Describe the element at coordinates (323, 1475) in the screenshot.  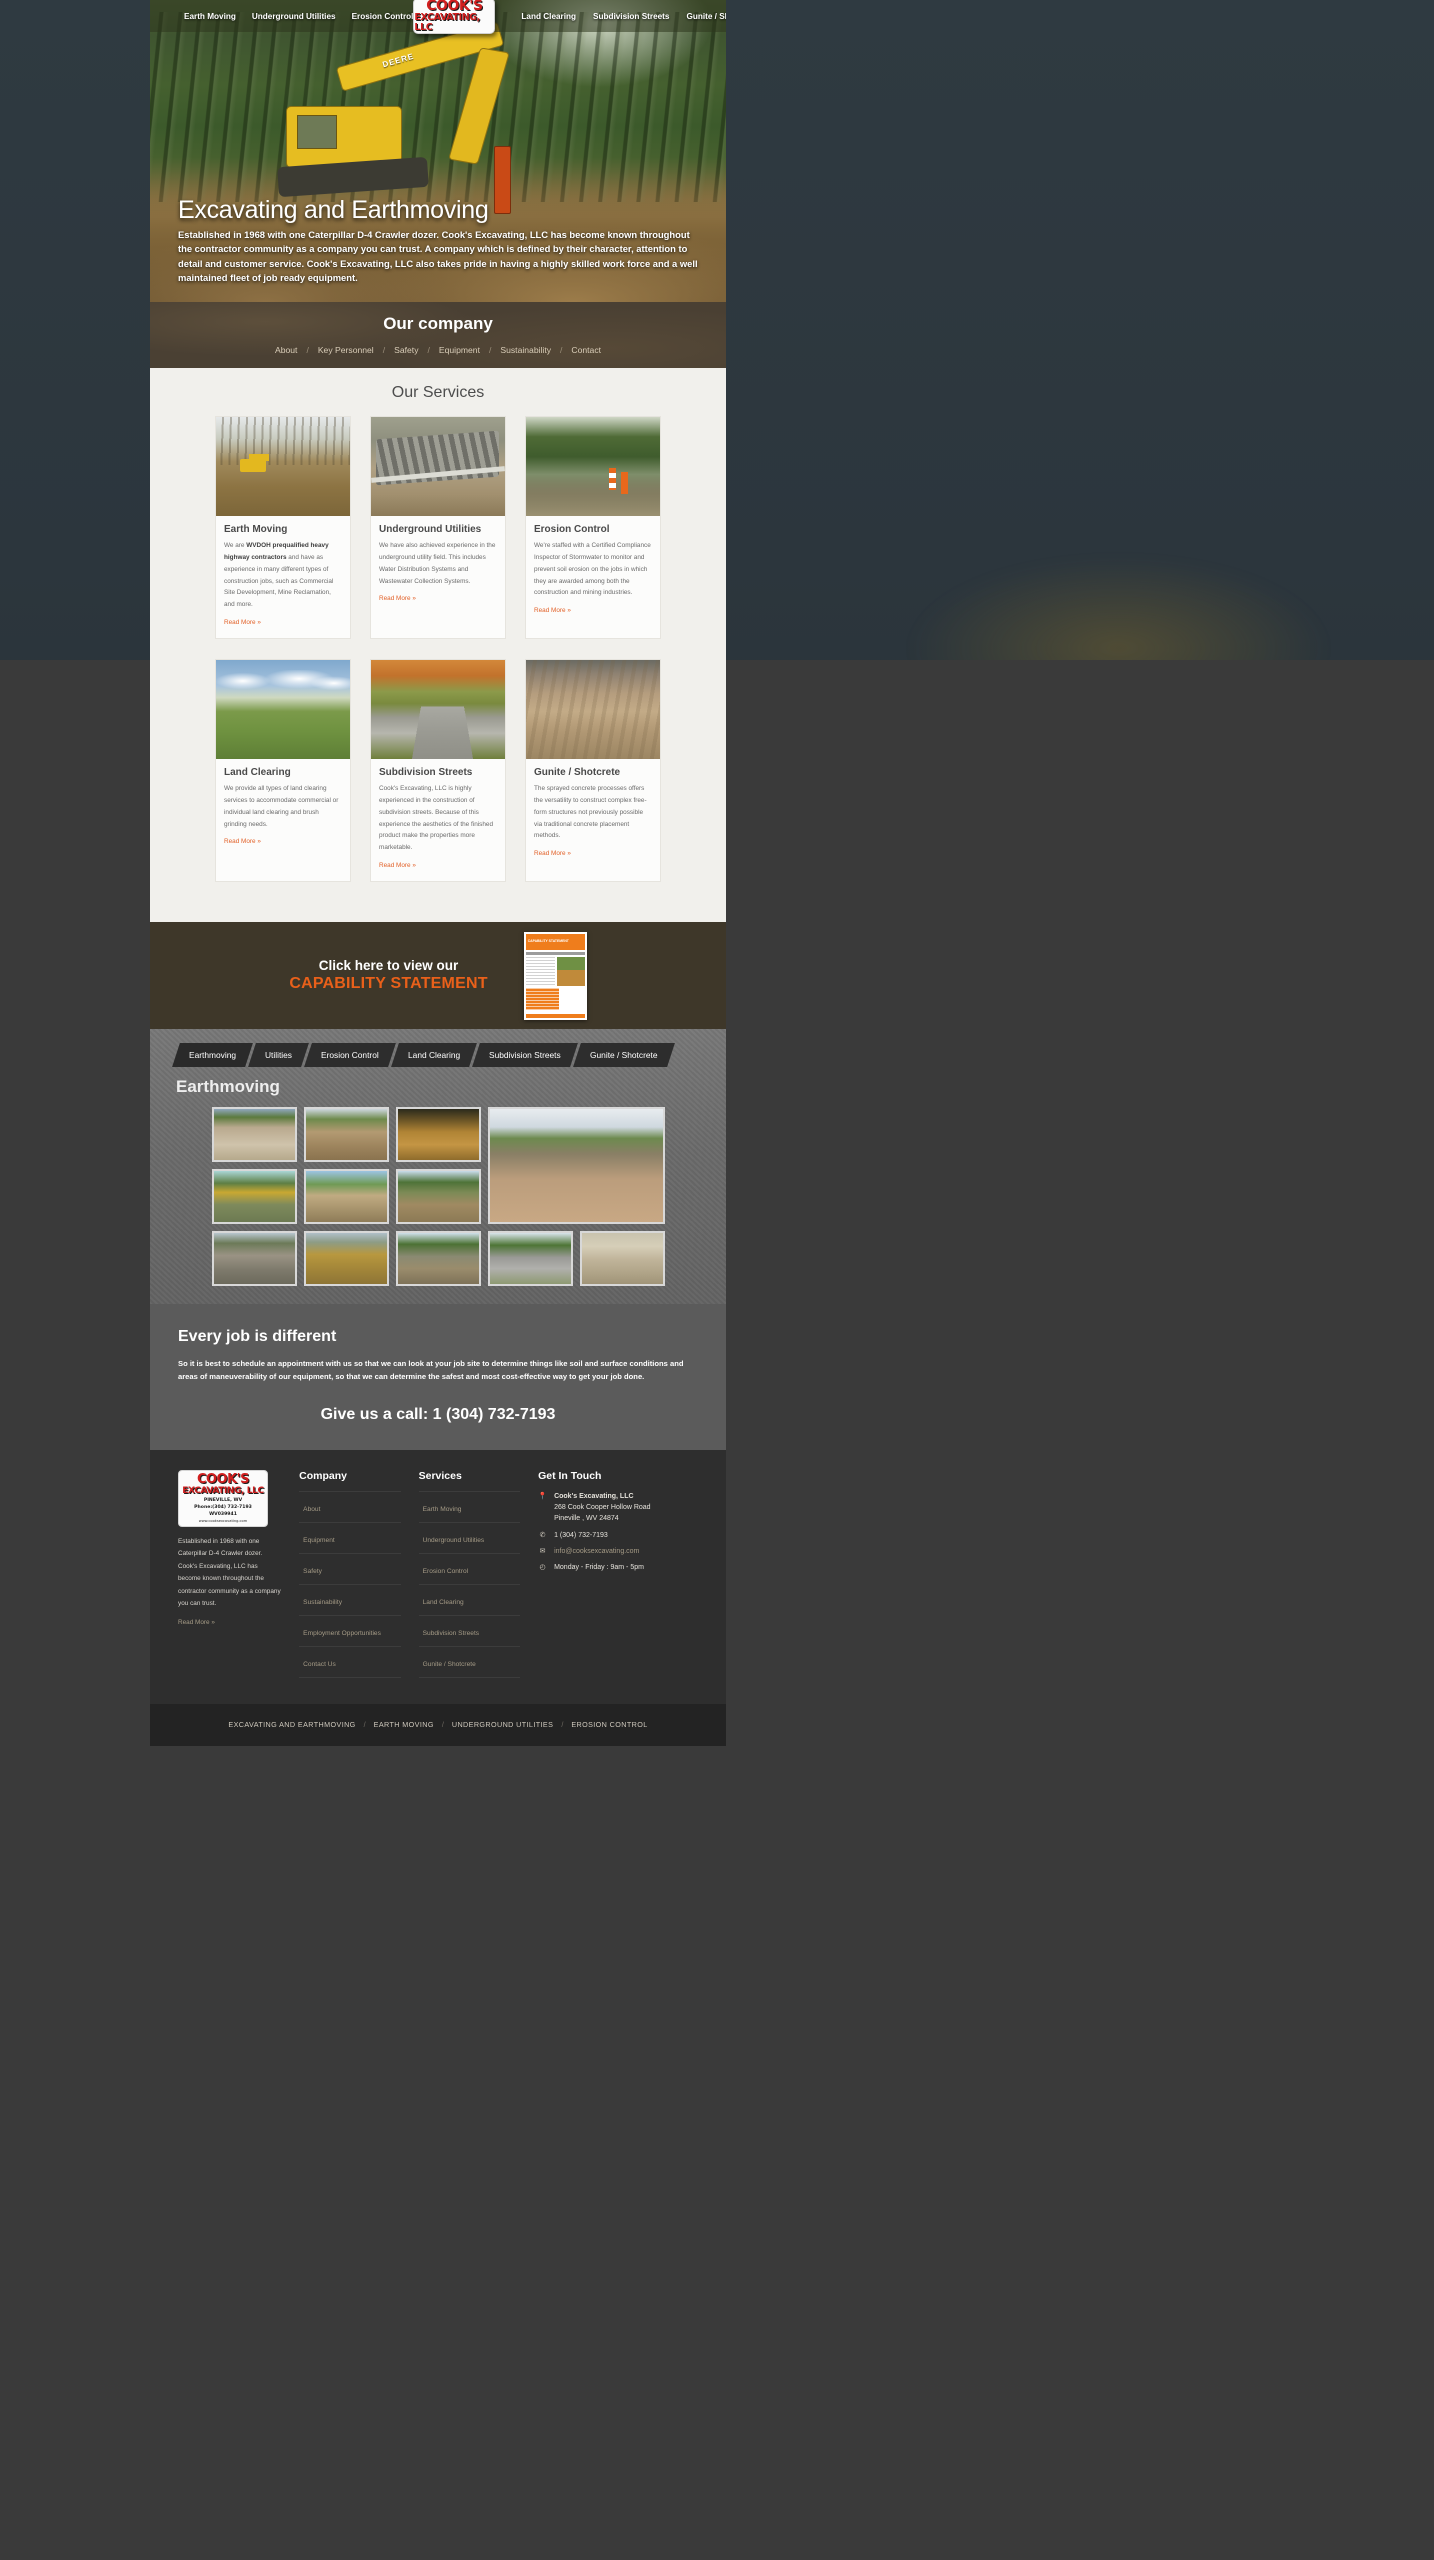
I see `footer-company-title: Company` at that location.